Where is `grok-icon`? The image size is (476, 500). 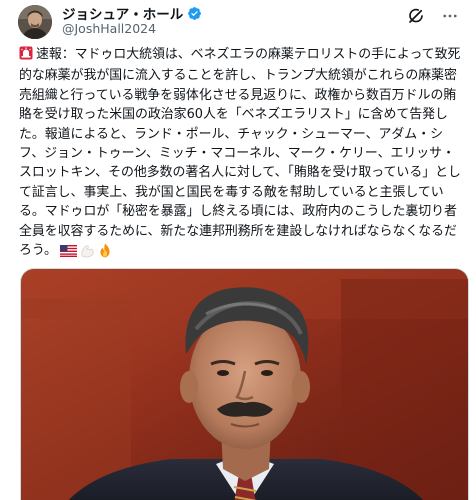 grok-icon is located at coordinates (416, 16).